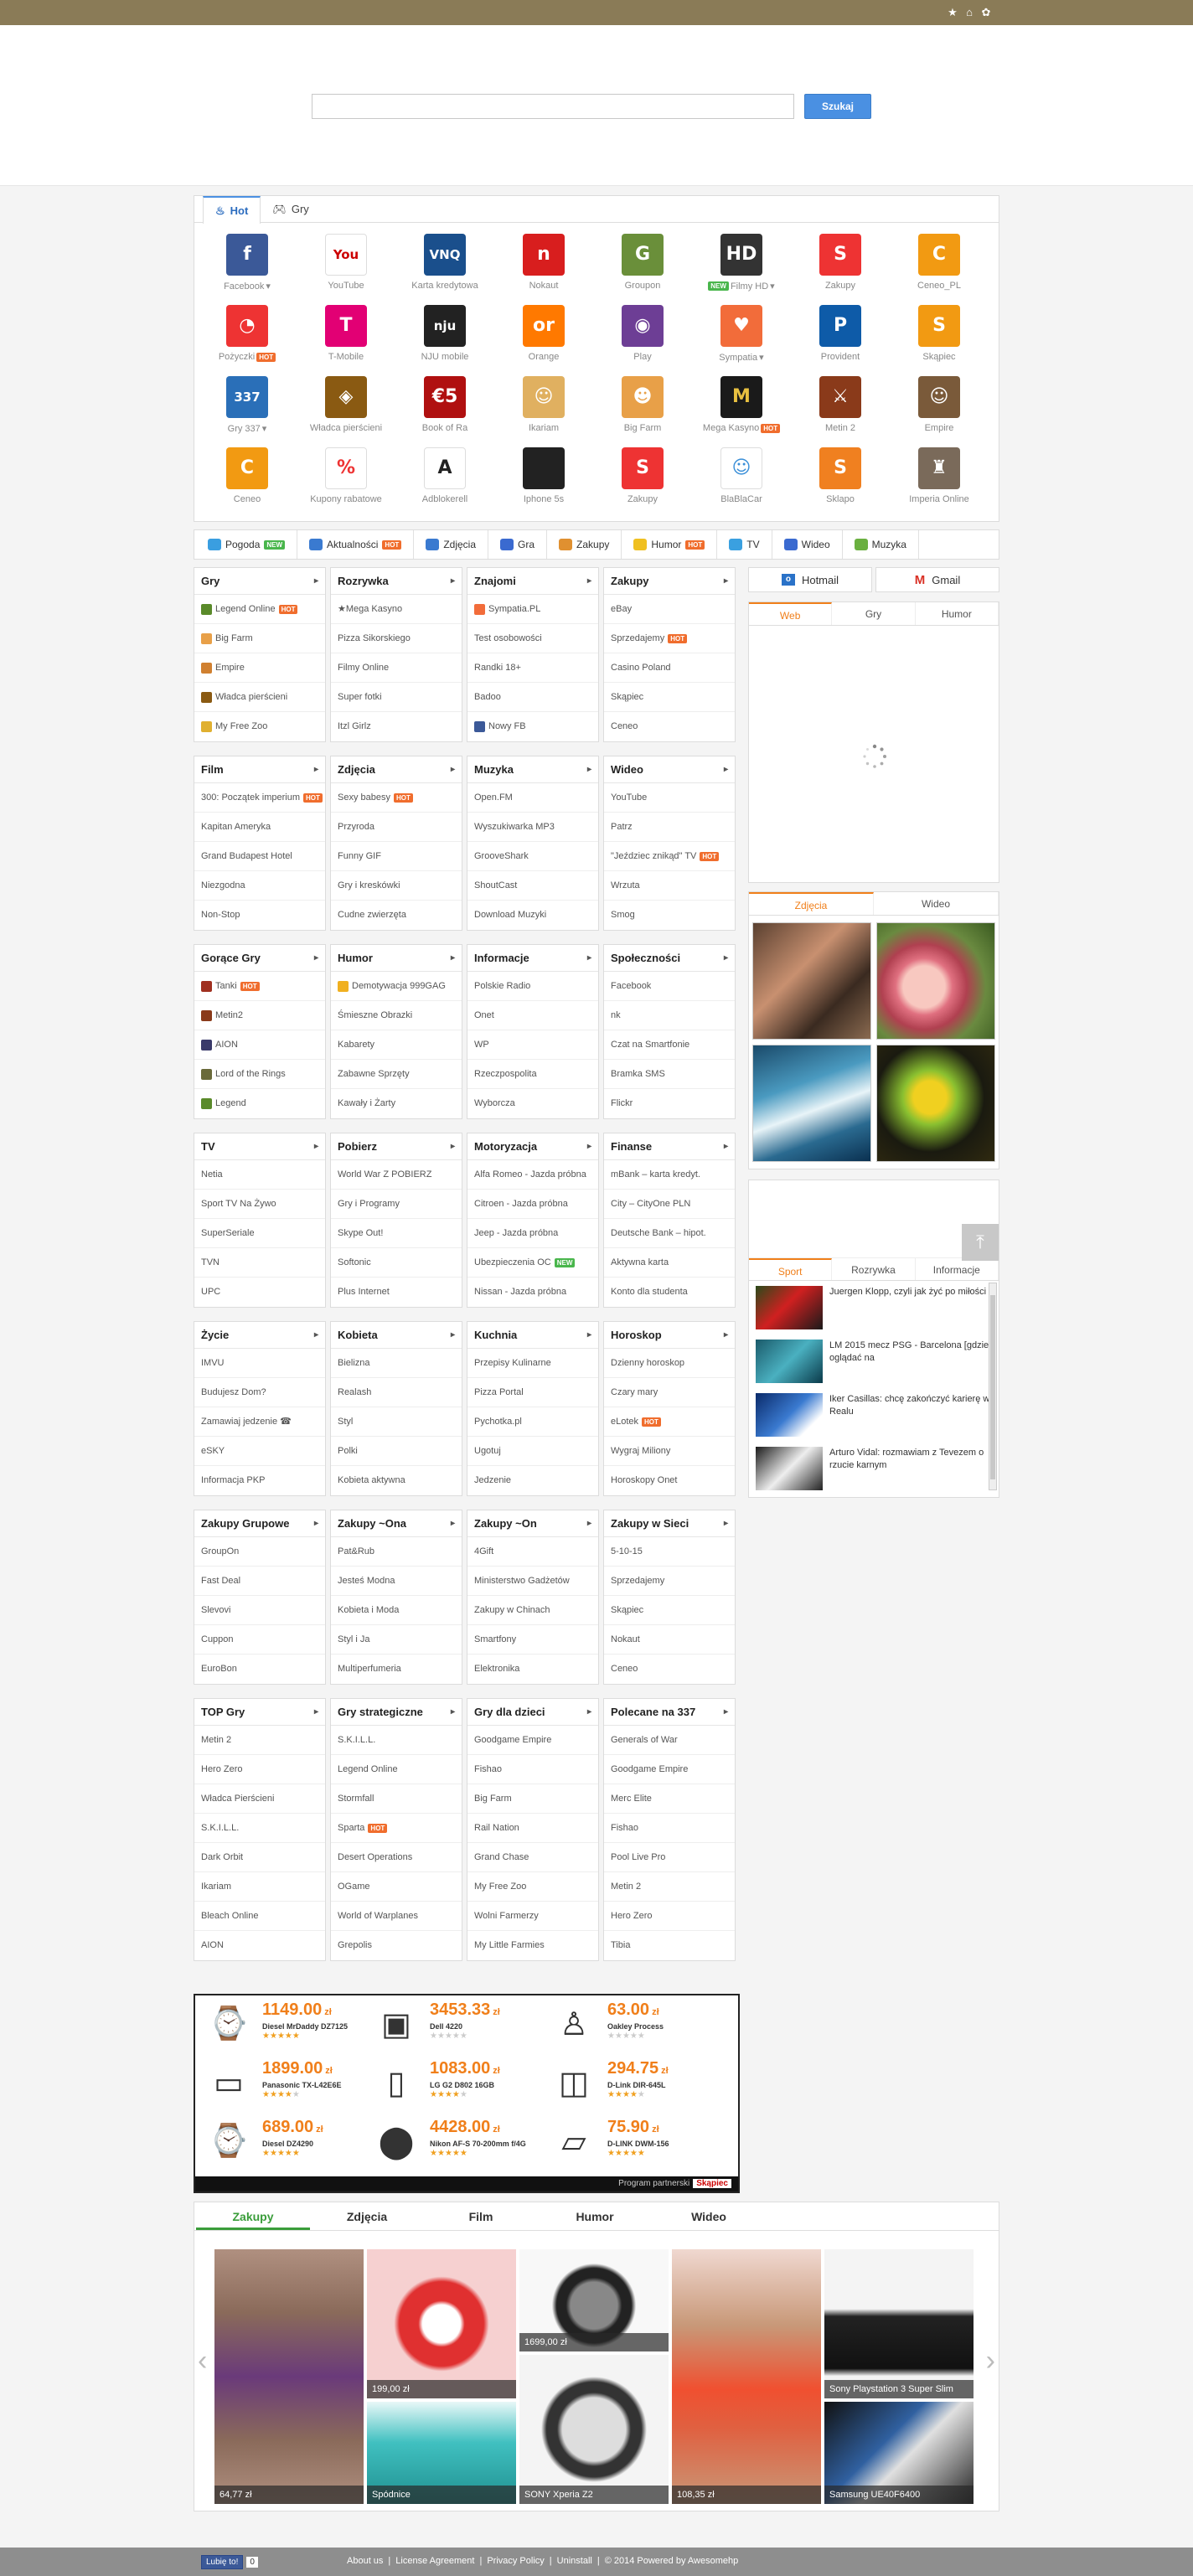 The width and height of the screenshot is (1193, 2576). What do you see at coordinates (444, 340) in the screenshot?
I see `quick-link: nju NJU mobile` at bounding box center [444, 340].